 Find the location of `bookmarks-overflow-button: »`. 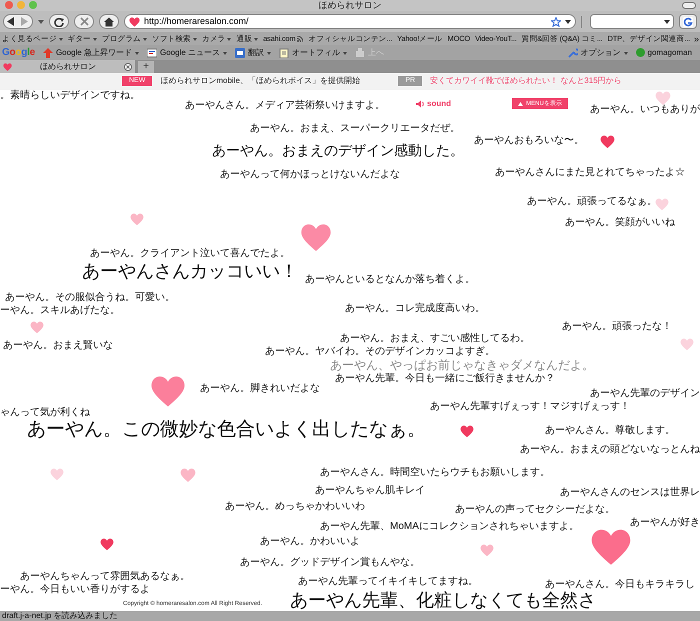

bookmarks-overflow-button: » is located at coordinates (697, 38).